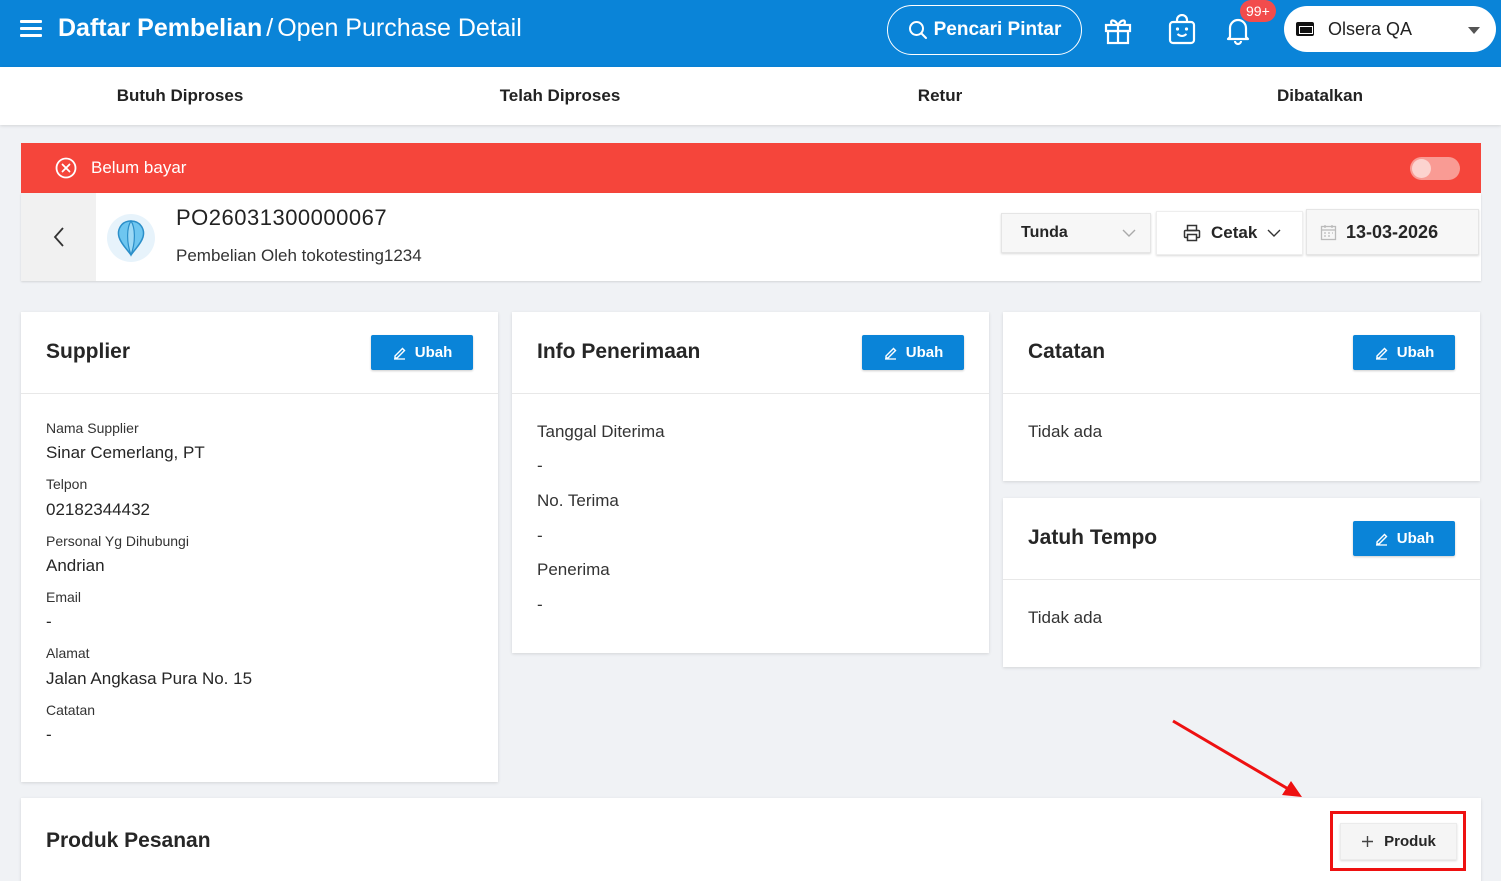  Describe the element at coordinates (1182, 30) in the screenshot. I see `shopping-bag-icon` at that location.